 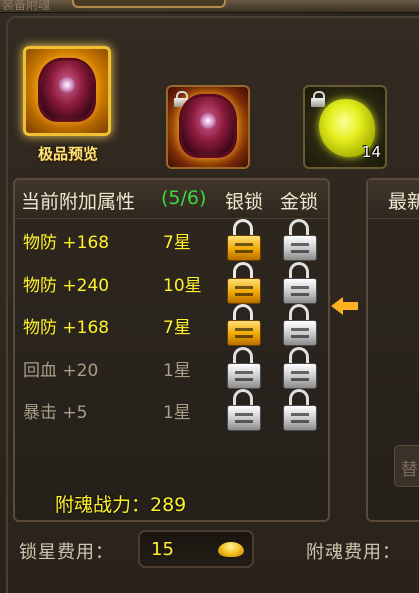 I want to click on premium-preview-button, so click(x=67, y=91).